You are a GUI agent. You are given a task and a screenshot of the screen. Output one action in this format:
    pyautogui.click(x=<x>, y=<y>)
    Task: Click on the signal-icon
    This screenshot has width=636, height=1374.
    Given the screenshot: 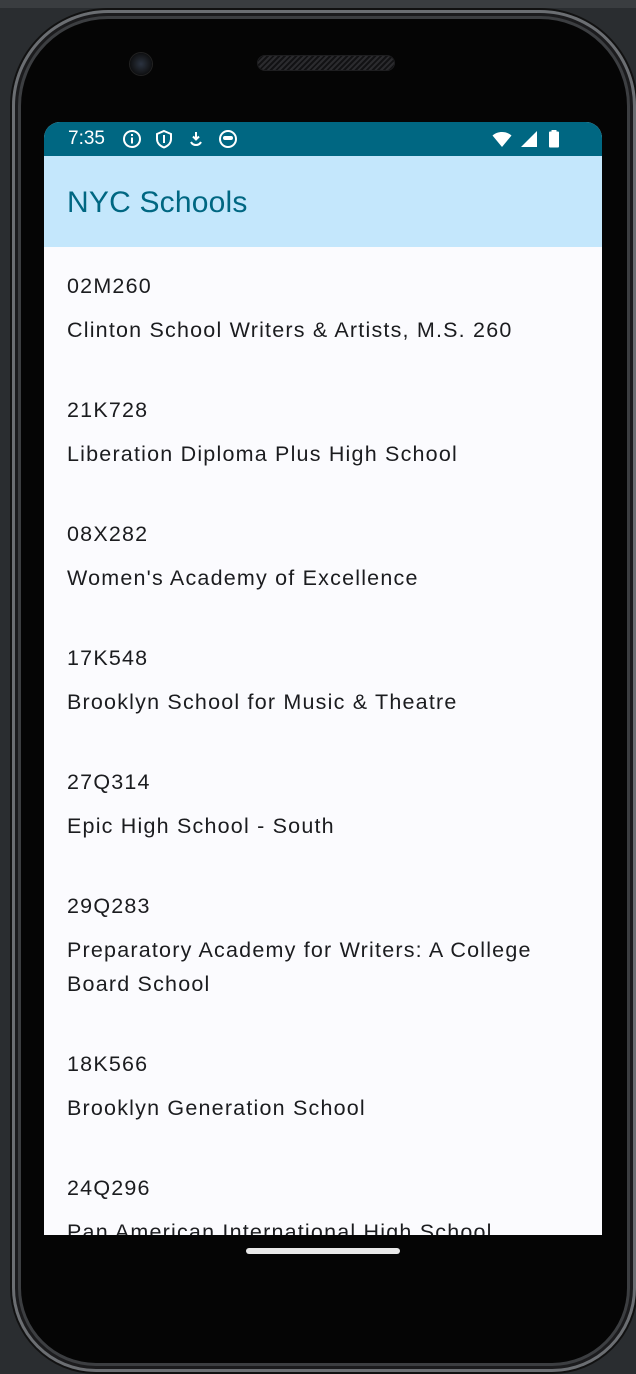 What is the action you would take?
    pyautogui.click(x=529, y=139)
    